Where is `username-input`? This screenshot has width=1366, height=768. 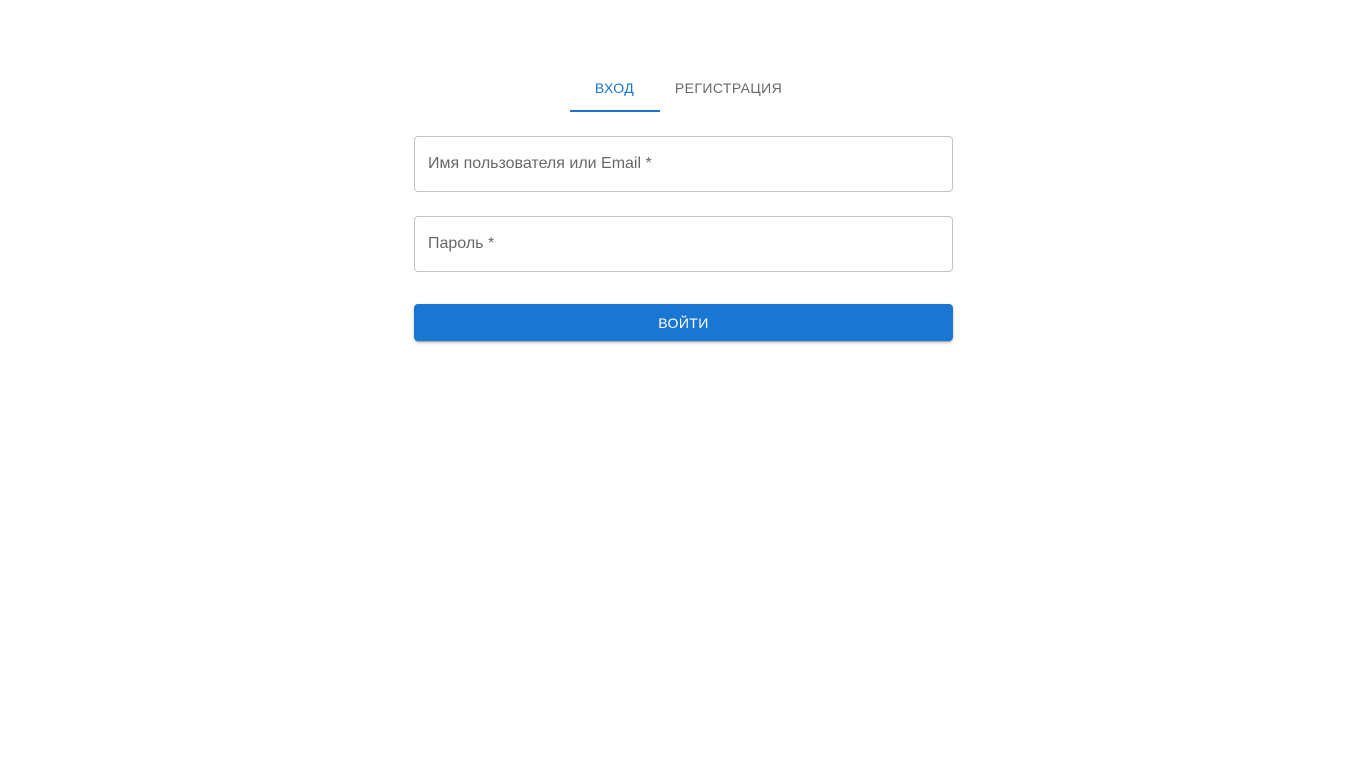
username-input is located at coordinates (683, 164).